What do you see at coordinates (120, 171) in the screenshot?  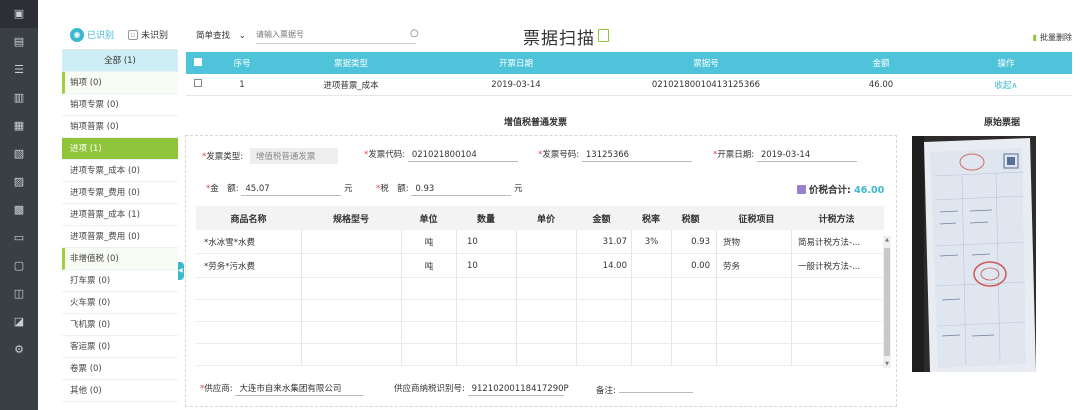 I see `category-item-input-special-cost: 进项专票_成本 (0)` at bounding box center [120, 171].